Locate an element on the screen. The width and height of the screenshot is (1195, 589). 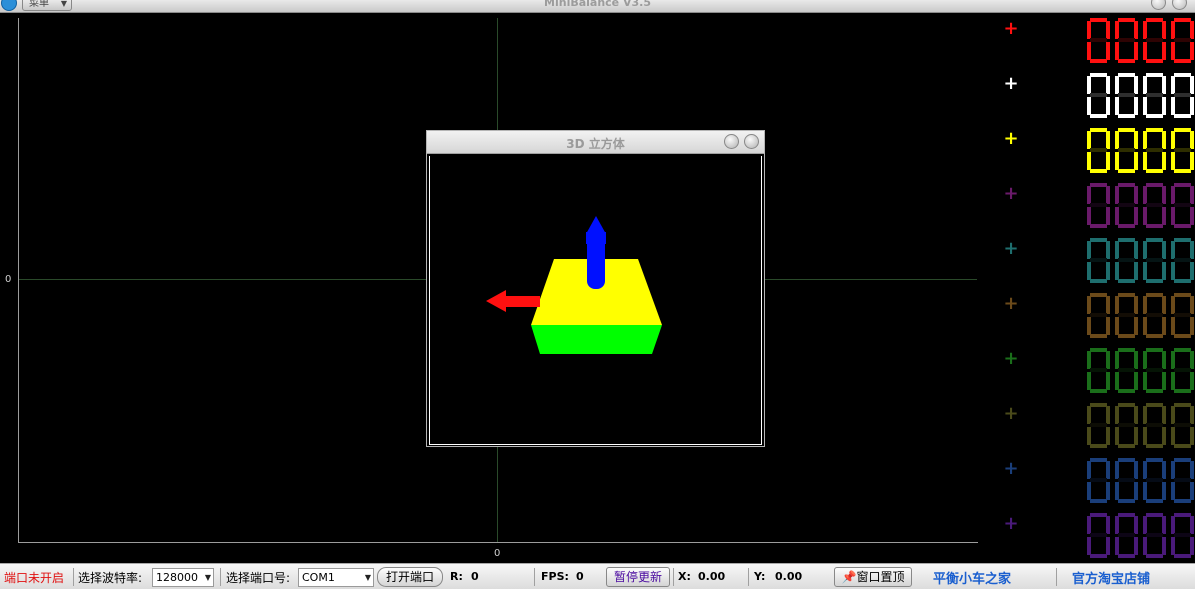
channel-3-toggle-icon: + is located at coordinates (1011, 139).